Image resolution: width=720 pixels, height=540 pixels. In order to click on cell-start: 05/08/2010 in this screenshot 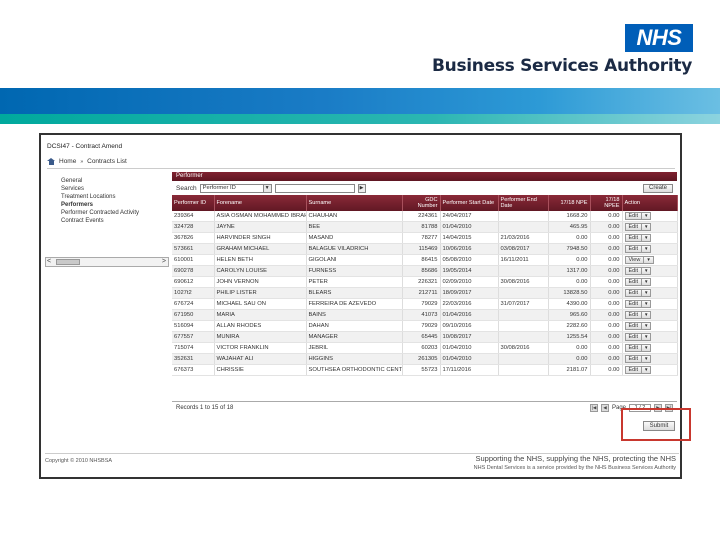, I will do `click(469, 260)`.